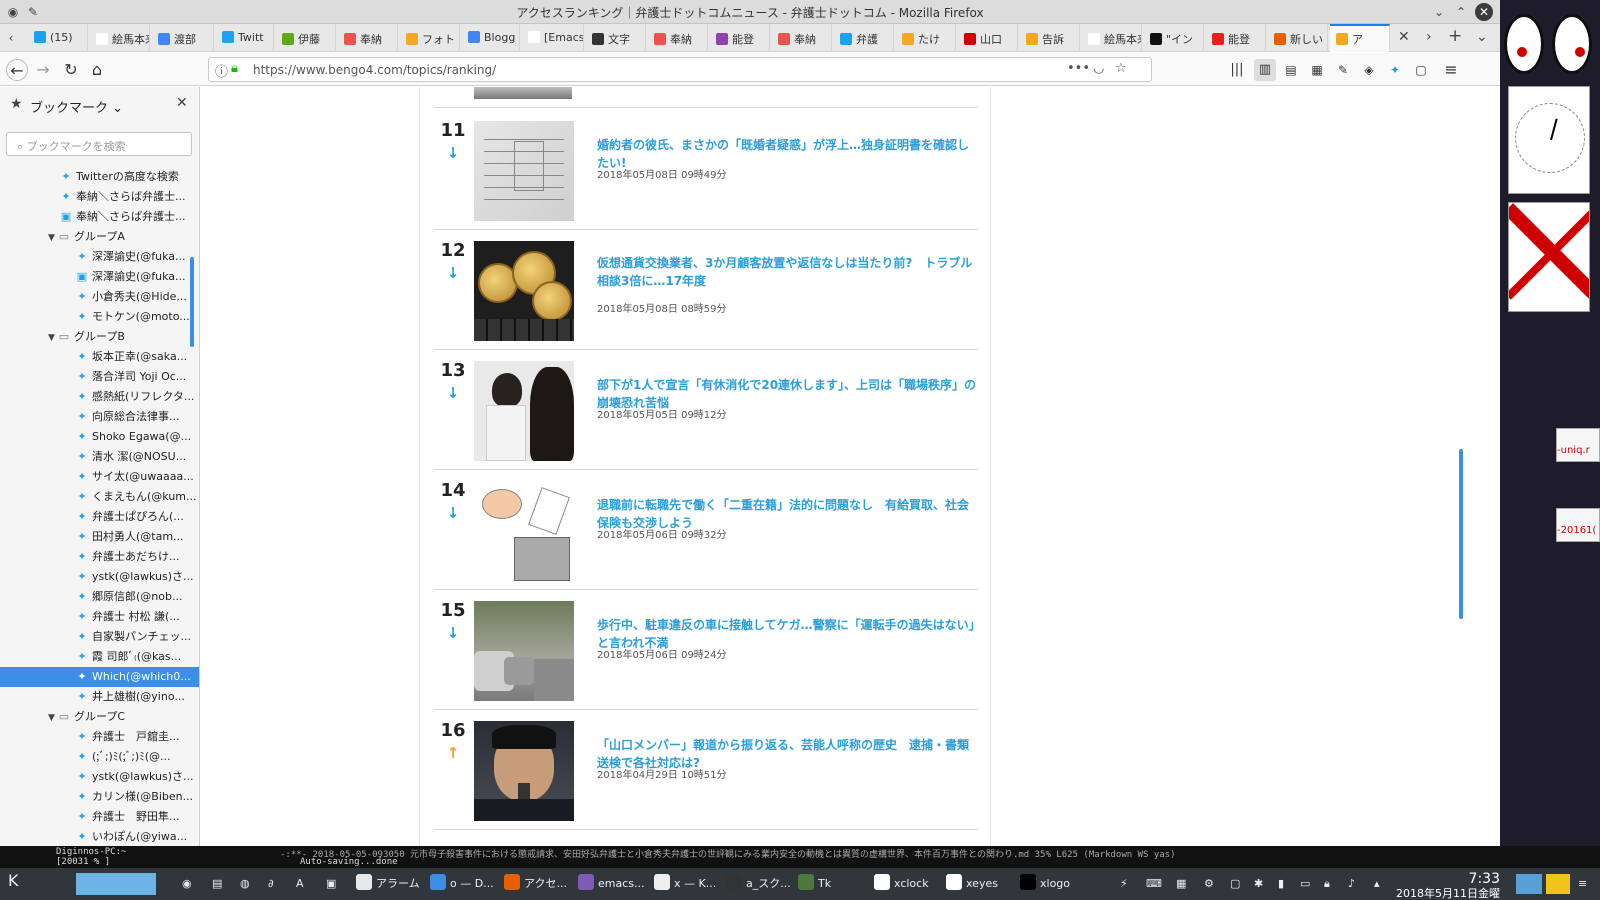 This screenshot has width=1600, height=900. I want to click on background-window-snippet: -20161(, so click(1578, 525).